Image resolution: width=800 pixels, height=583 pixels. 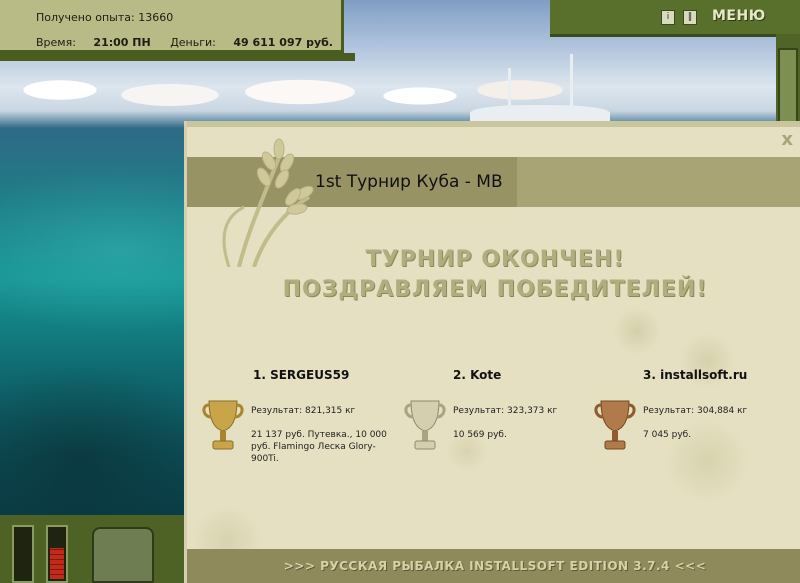 What do you see at coordinates (695, 375) in the screenshot?
I see `winner-name: 3. installsoft.ru` at bounding box center [695, 375].